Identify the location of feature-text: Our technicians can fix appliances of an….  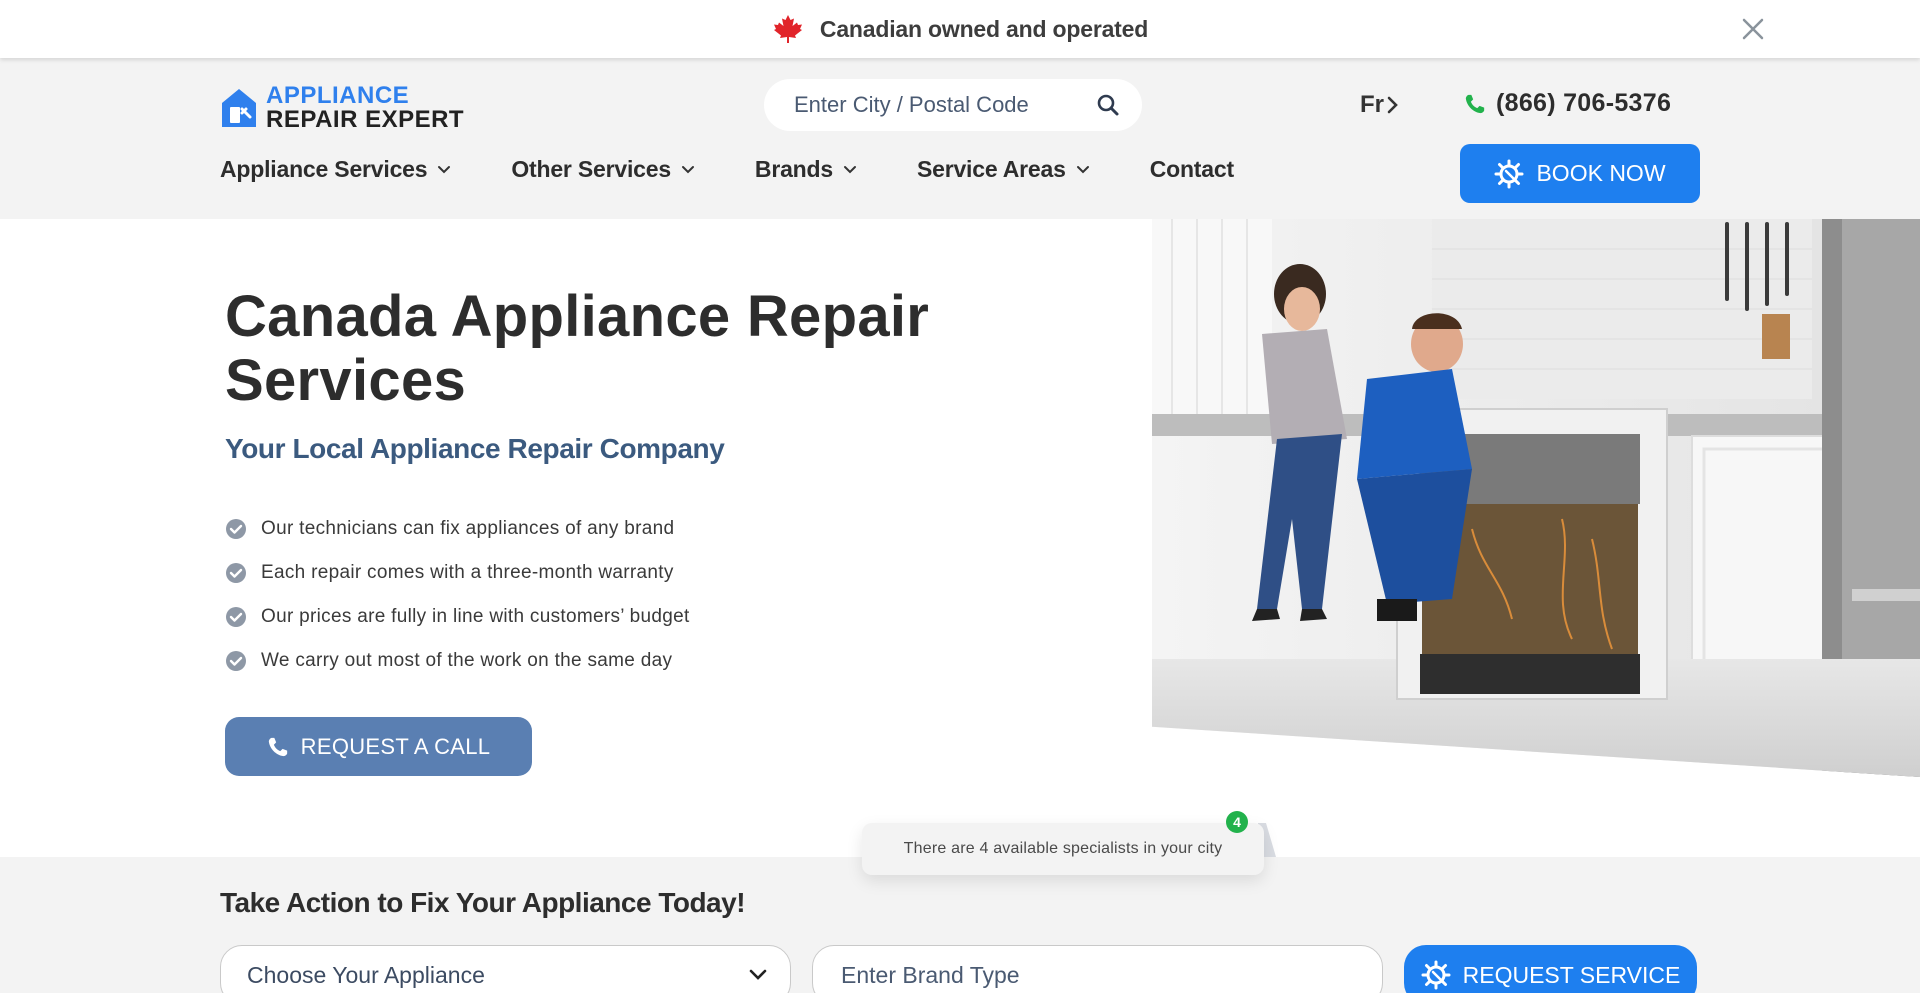
(468, 528).